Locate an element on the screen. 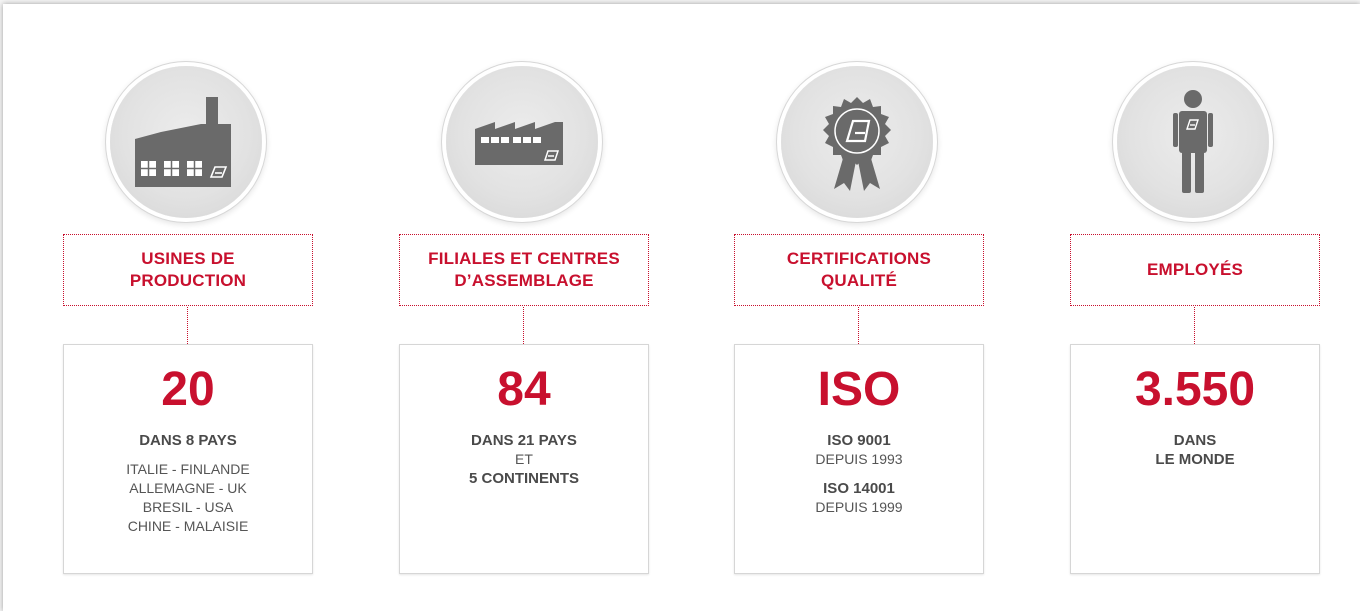 The height and width of the screenshot is (611, 1360). factories-detail: CHINE - MALAISIE is located at coordinates (188, 526).